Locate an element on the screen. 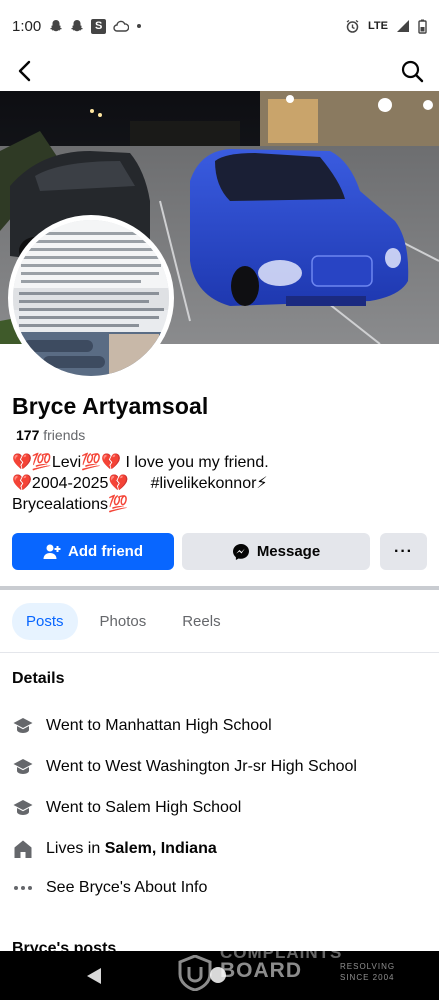 The height and width of the screenshot is (1000, 439). lives-in-prefix: Lives in is located at coordinates (75, 848).